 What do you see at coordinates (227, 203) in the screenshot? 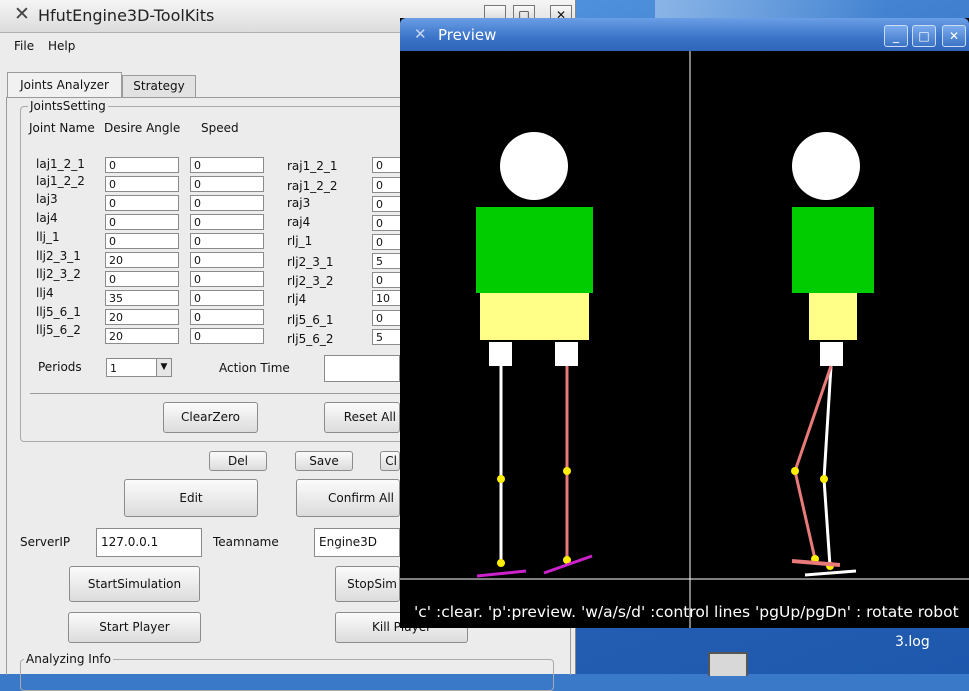
I see `speed-field-laj3: 0` at bounding box center [227, 203].